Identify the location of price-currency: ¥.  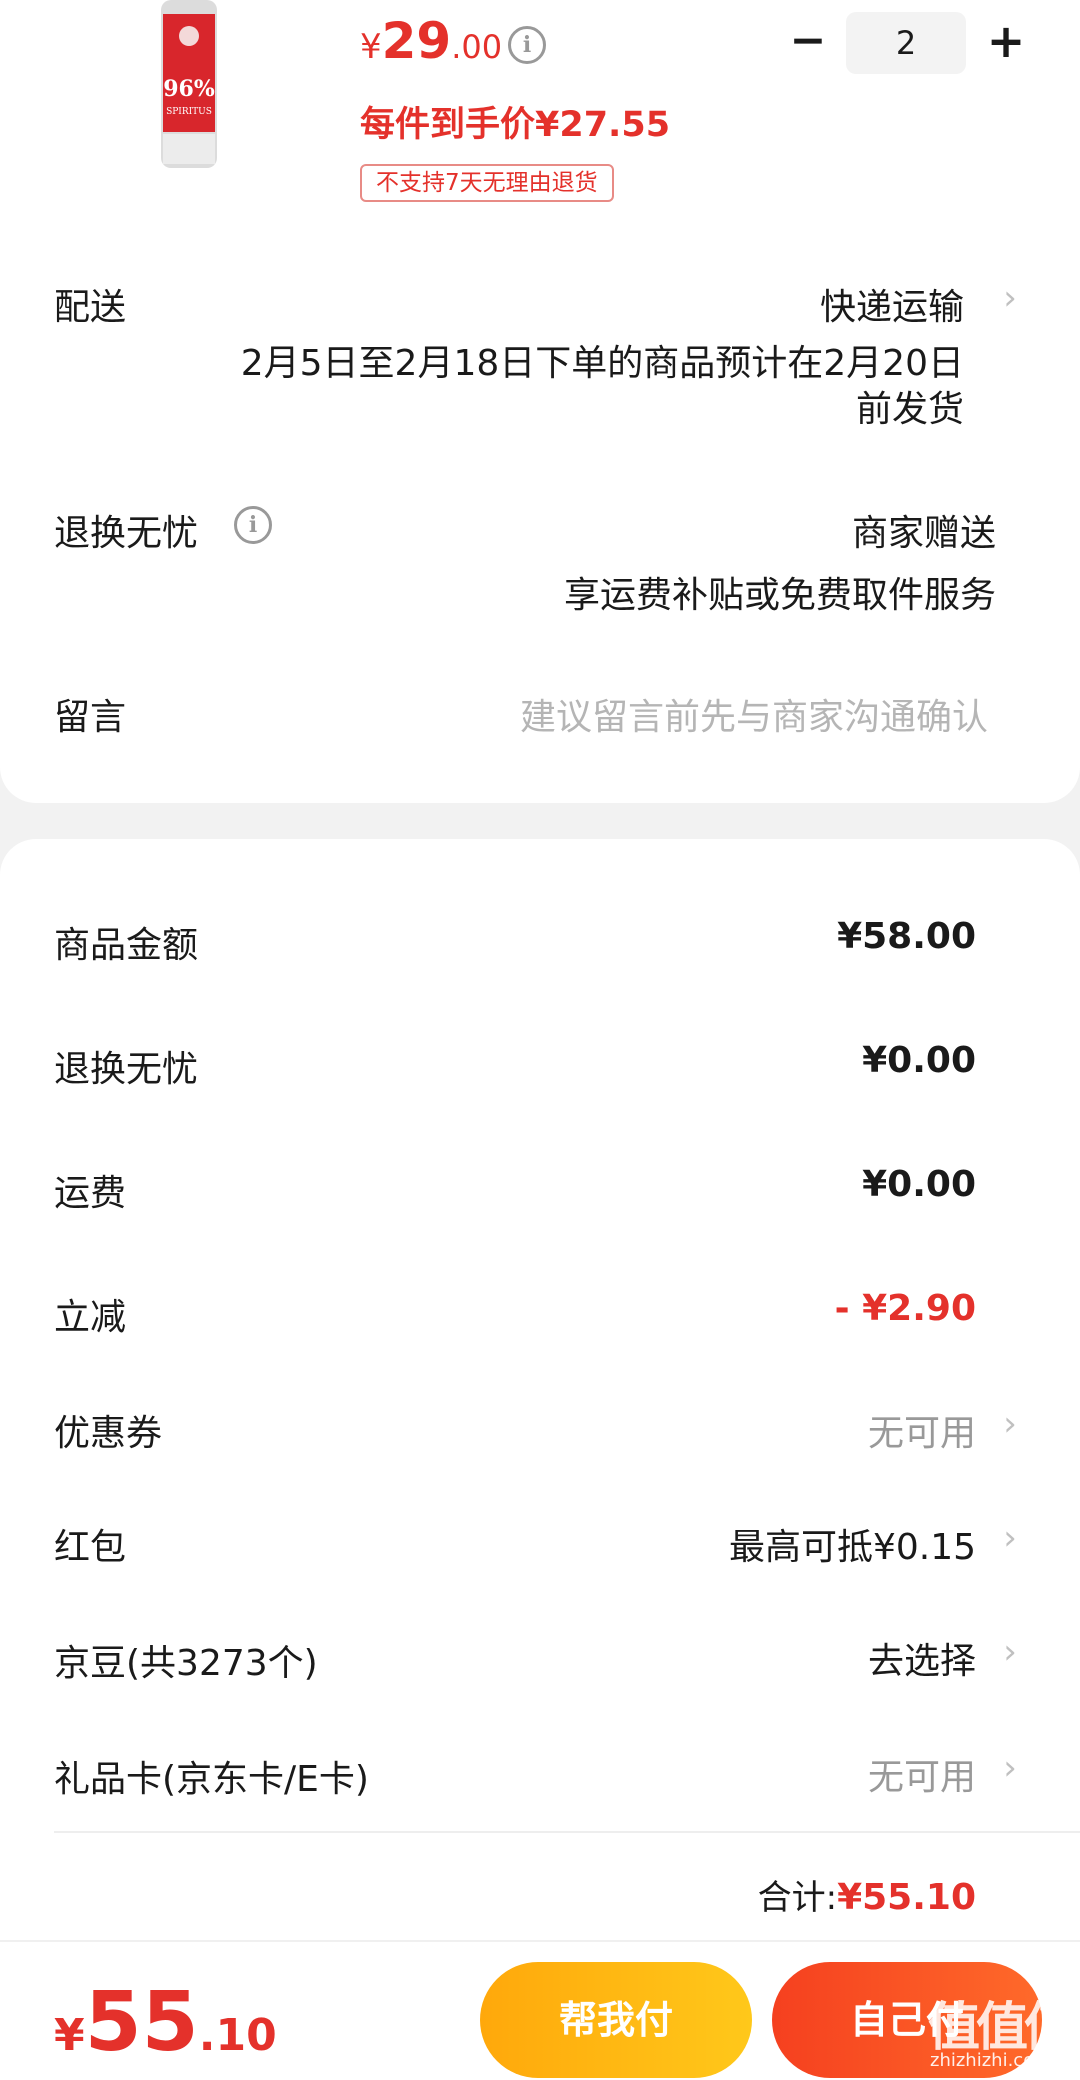
(371, 47).